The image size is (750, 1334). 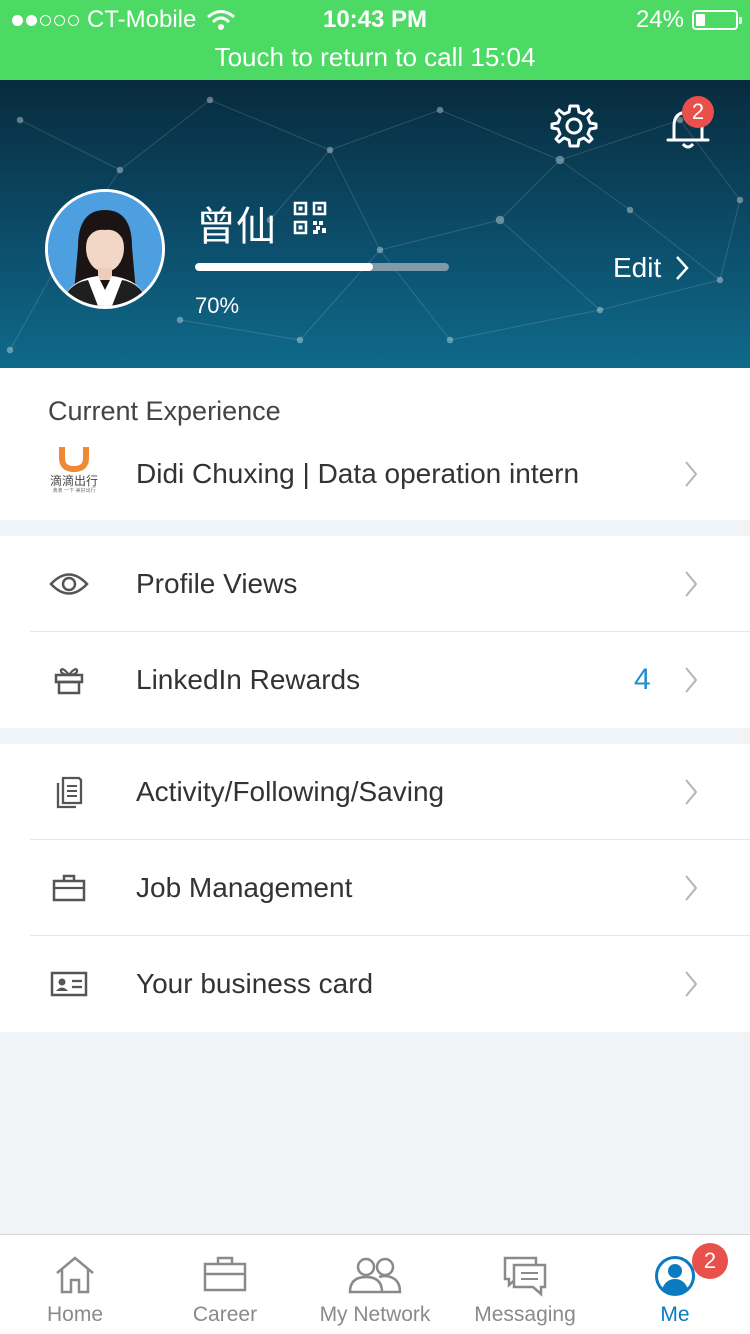 I want to click on settings-button, so click(x=574, y=128).